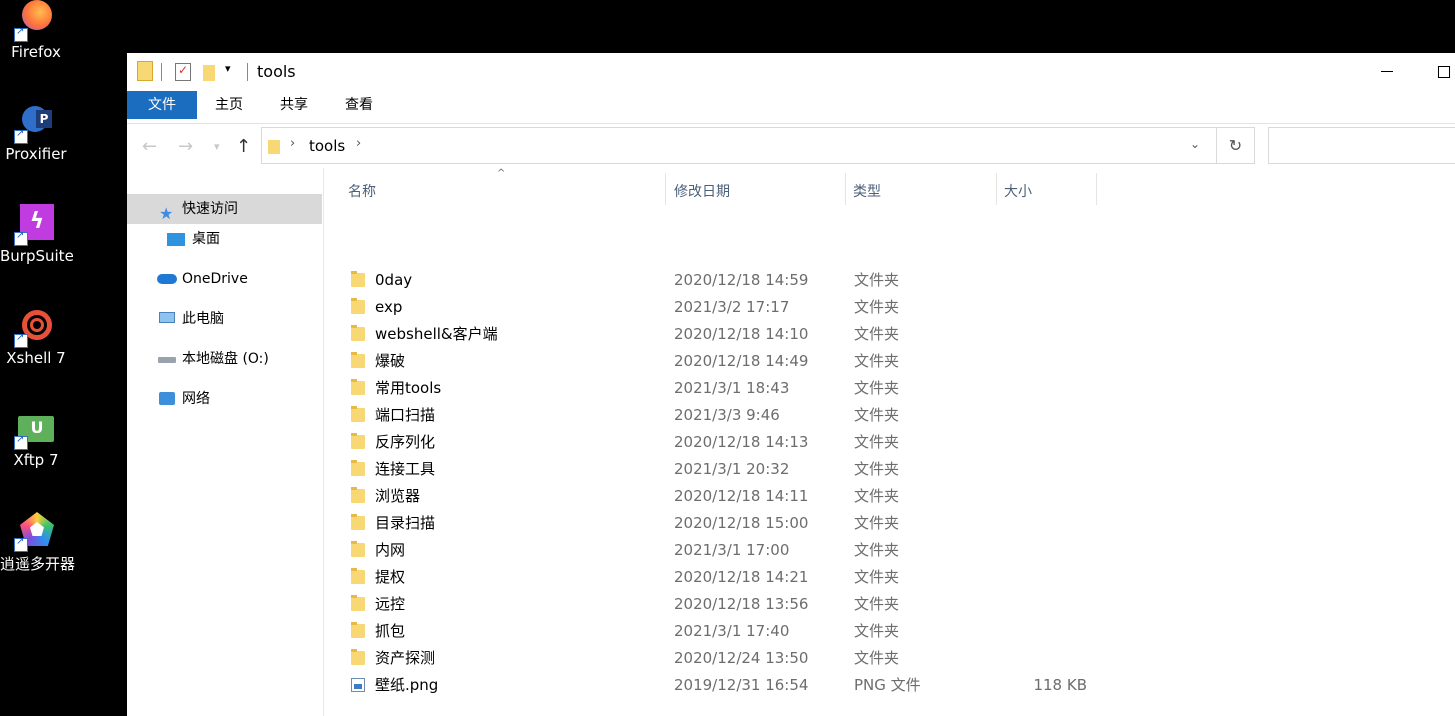  I want to click on minimize-button, so click(1387, 71).